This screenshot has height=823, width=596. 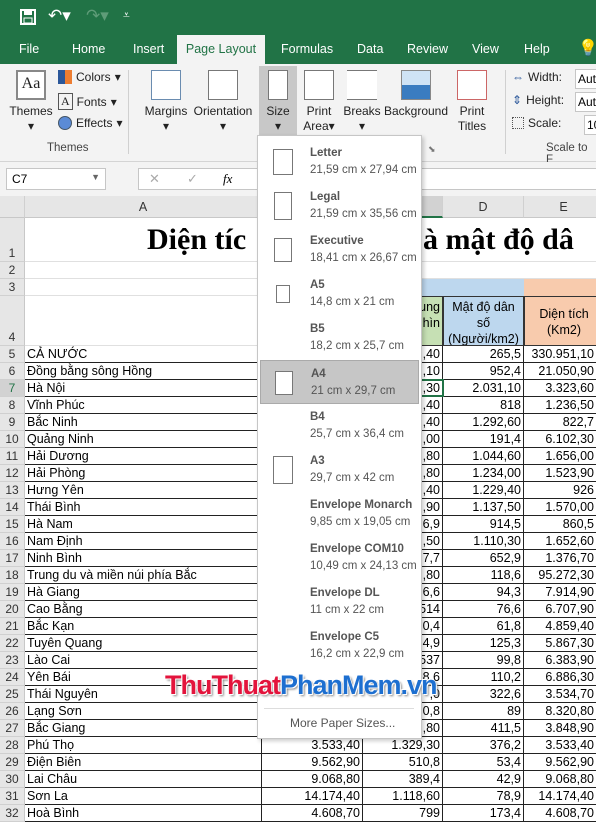 What do you see at coordinates (12, 524) in the screenshot?
I see `row-header: 15` at bounding box center [12, 524].